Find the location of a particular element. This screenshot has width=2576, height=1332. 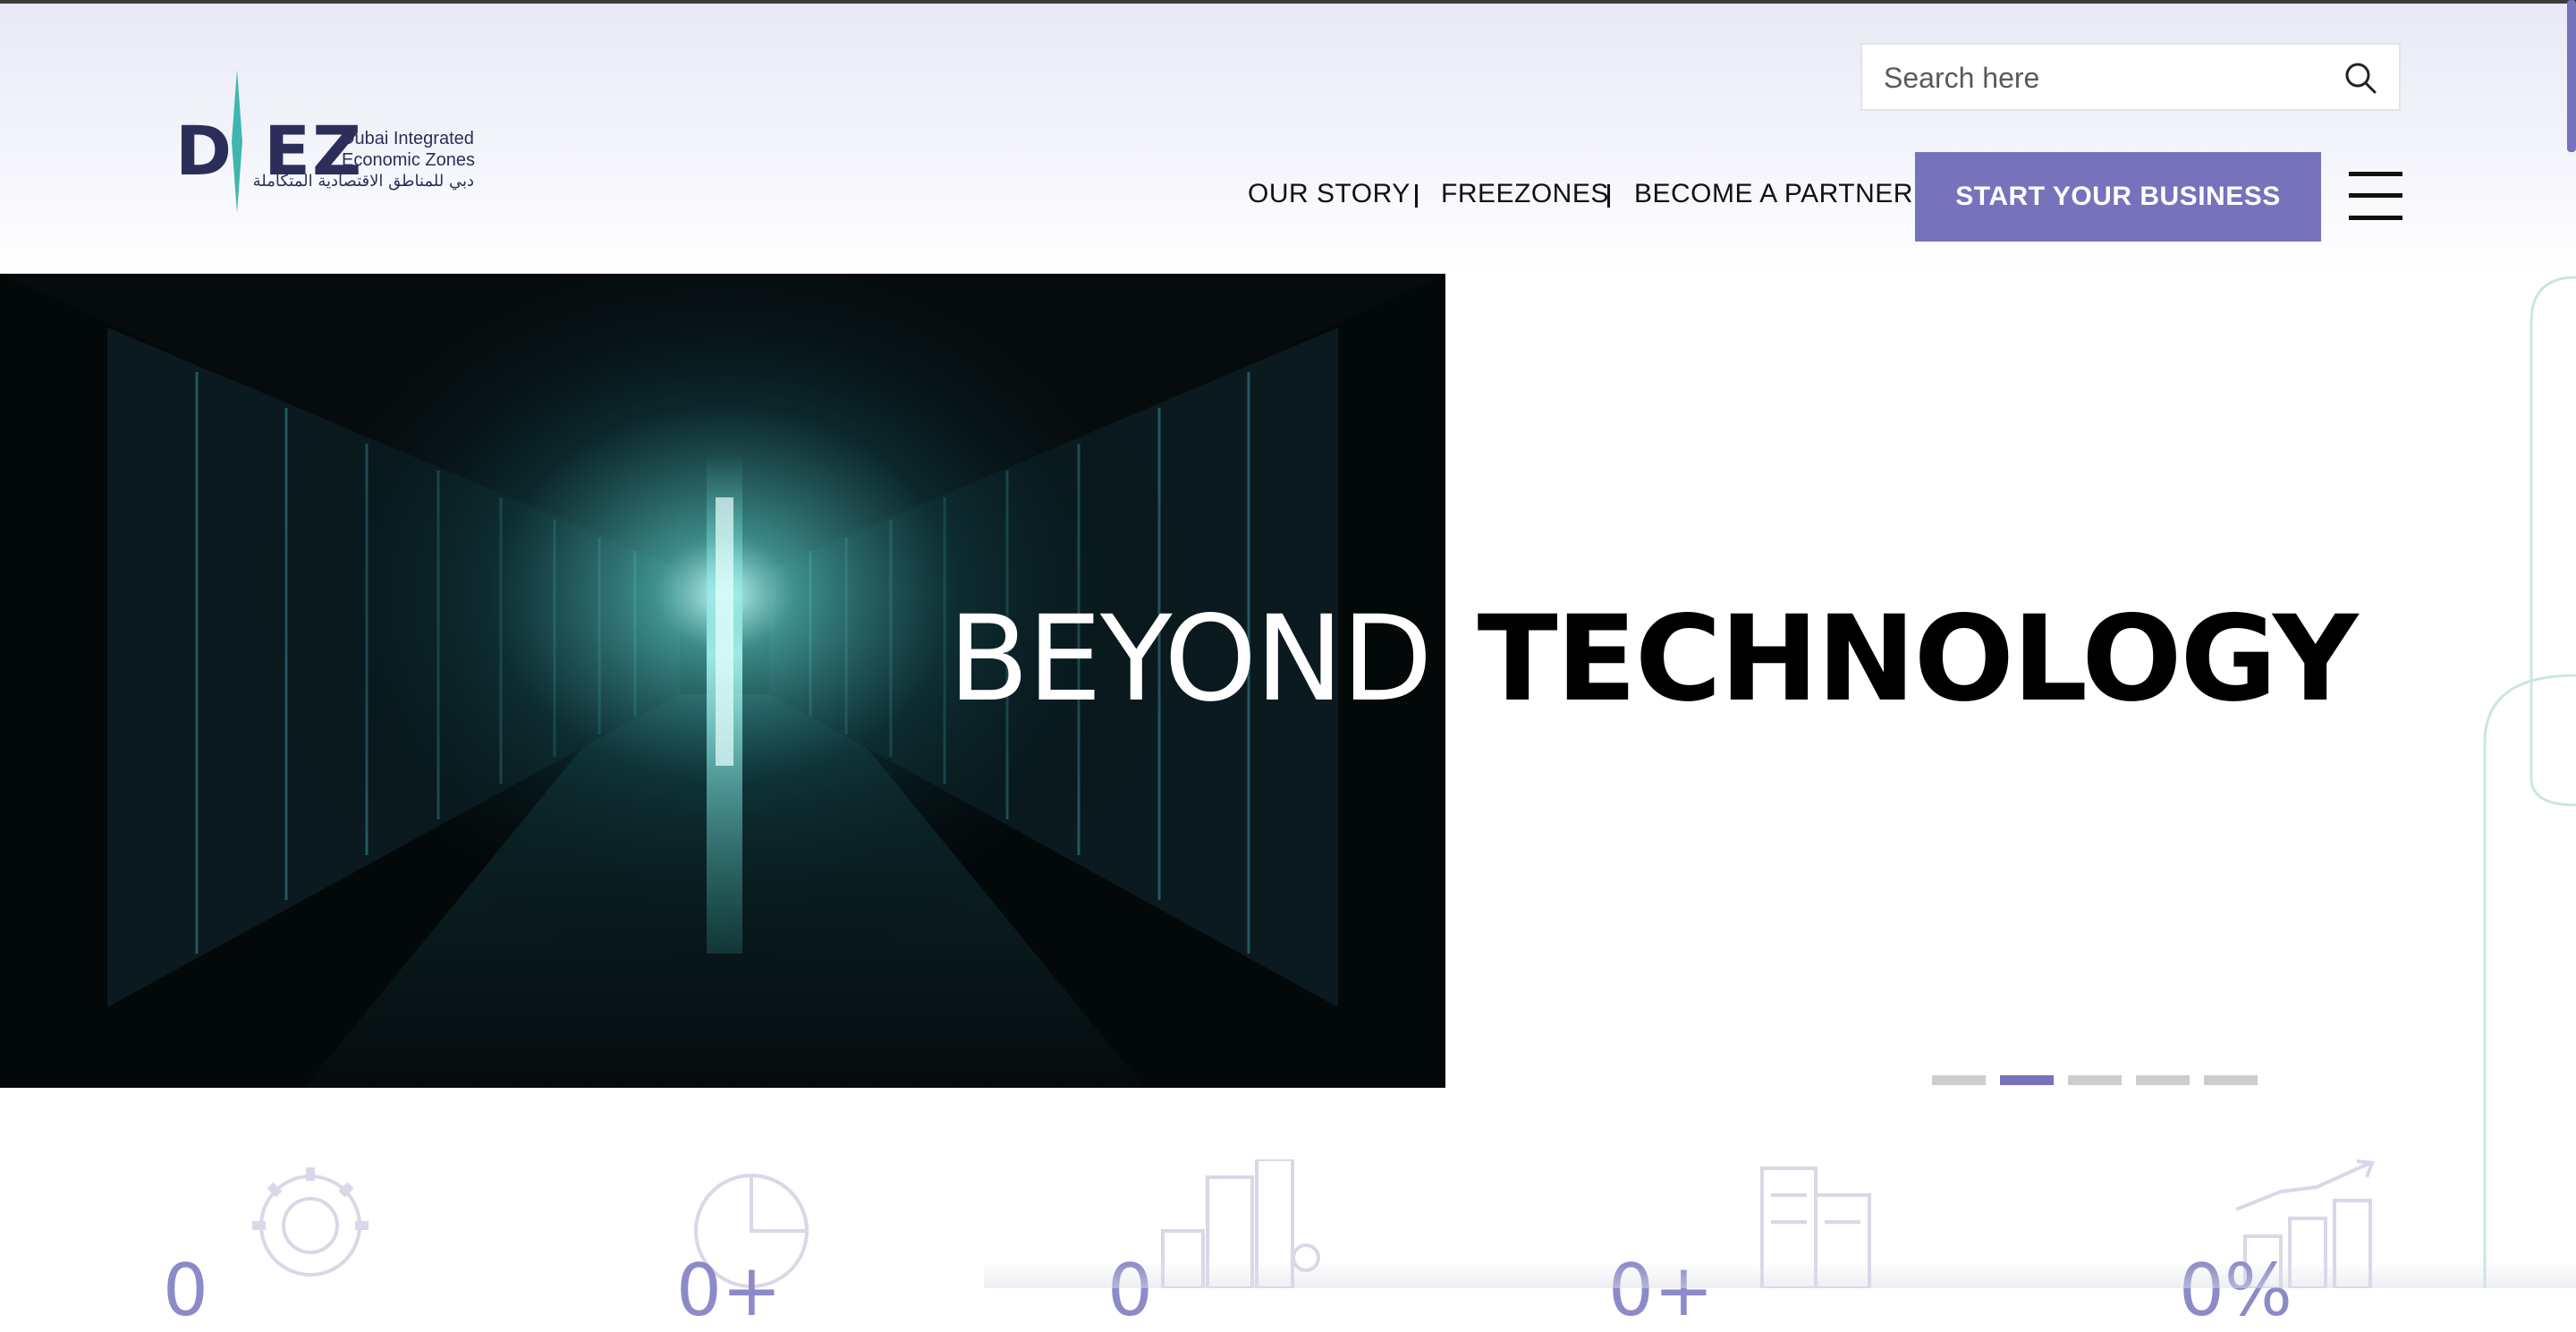

search-icon is located at coordinates (2360, 78).